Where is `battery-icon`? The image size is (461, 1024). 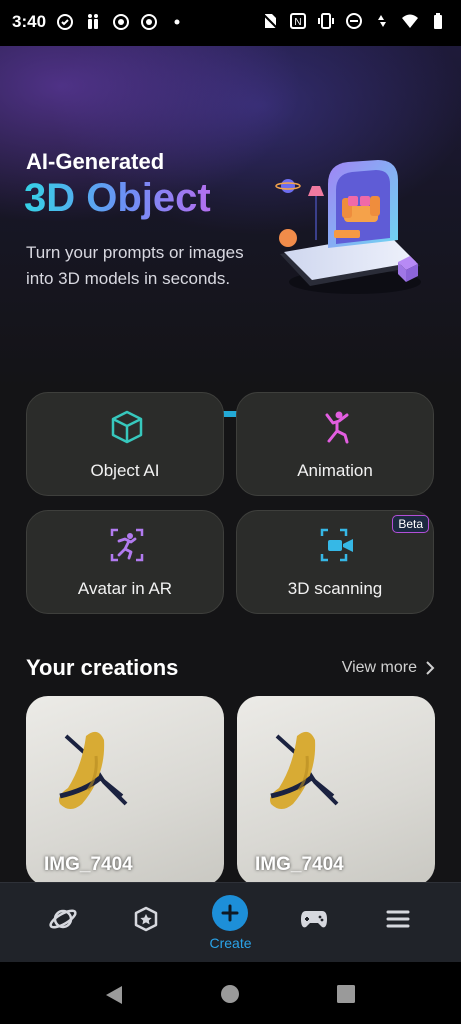
battery-icon is located at coordinates (438, 21).